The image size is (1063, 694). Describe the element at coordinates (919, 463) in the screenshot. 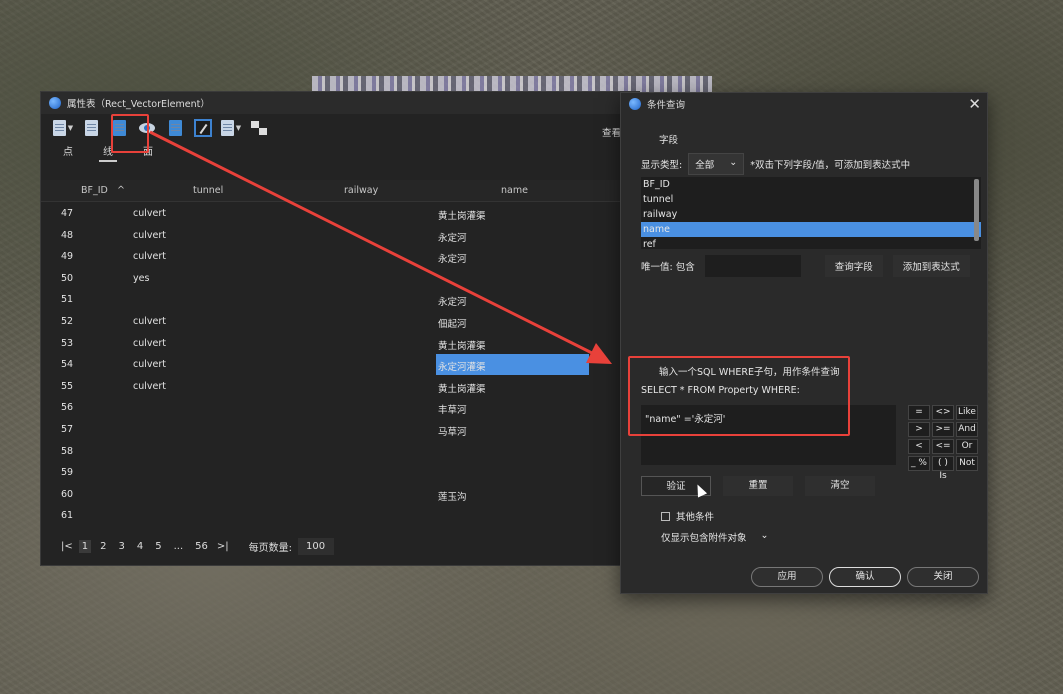

I see `op-wildcard: _ %` at that location.